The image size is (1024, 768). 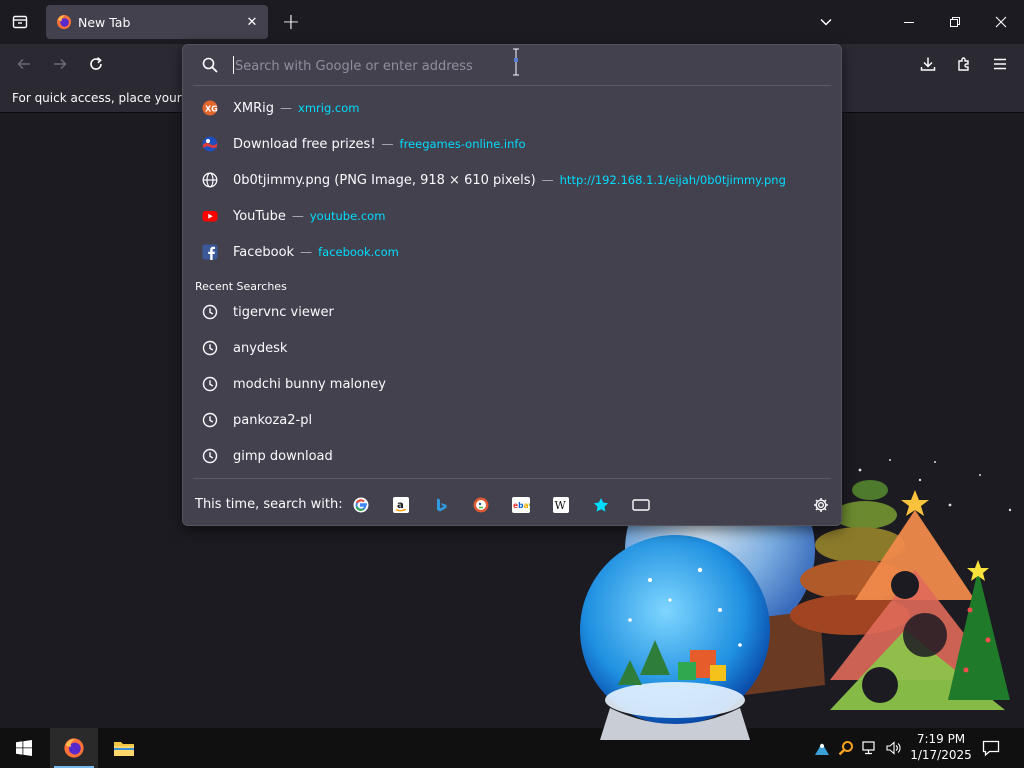 I want to click on gear-icon, so click(x=821, y=505).